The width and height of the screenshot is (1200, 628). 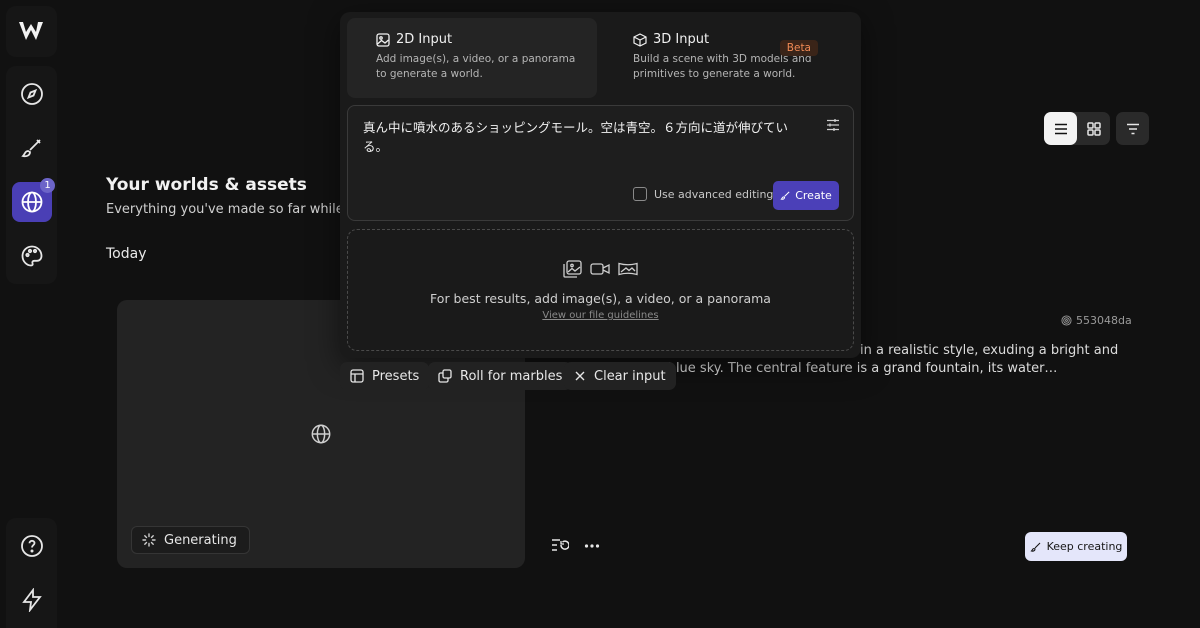 What do you see at coordinates (714, 194) in the screenshot?
I see `advanced-editing-label: Use advanced editing` at bounding box center [714, 194].